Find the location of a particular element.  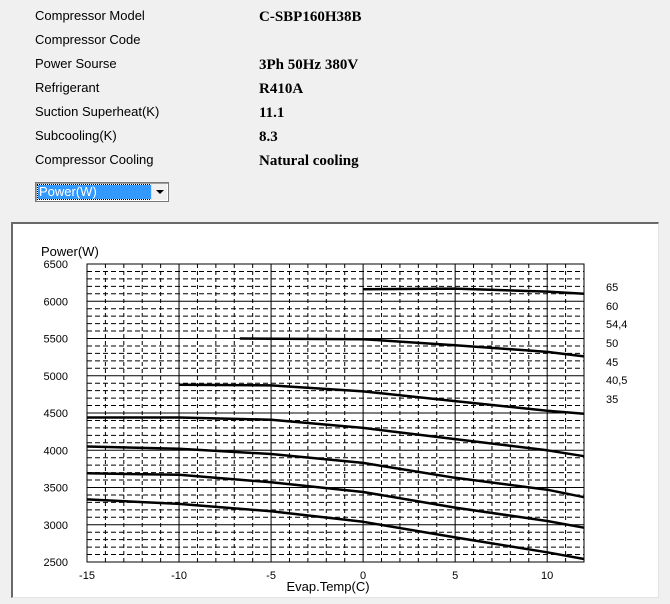

y-tick-label: 3500 is located at coordinates (56, 489).